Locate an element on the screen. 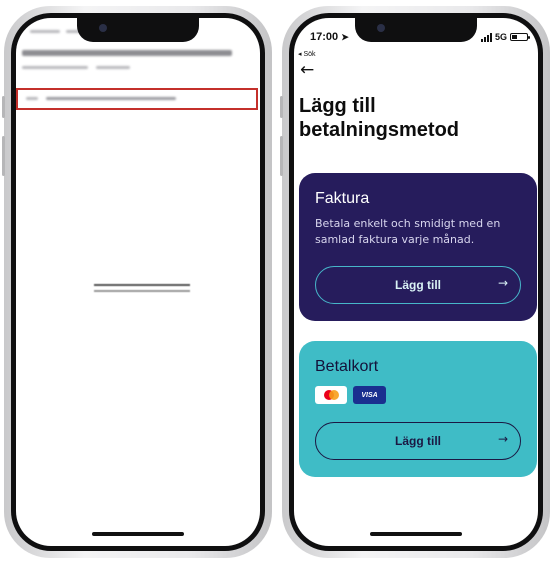 The height and width of the screenshot is (562, 550). visa-icon: VISA is located at coordinates (369, 395).